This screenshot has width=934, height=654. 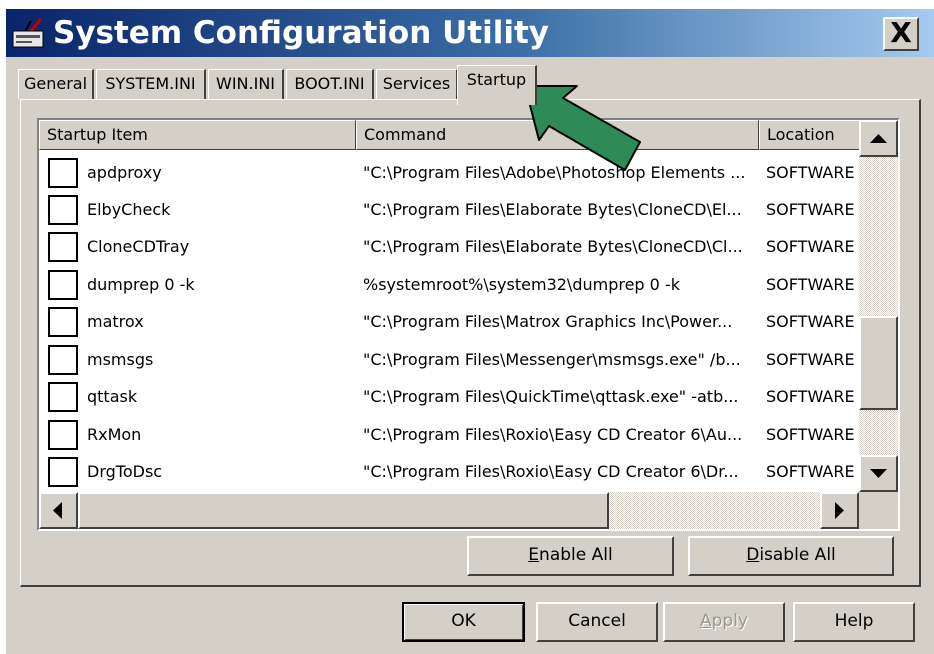 I want to click on scroll-up-button, so click(x=878, y=138).